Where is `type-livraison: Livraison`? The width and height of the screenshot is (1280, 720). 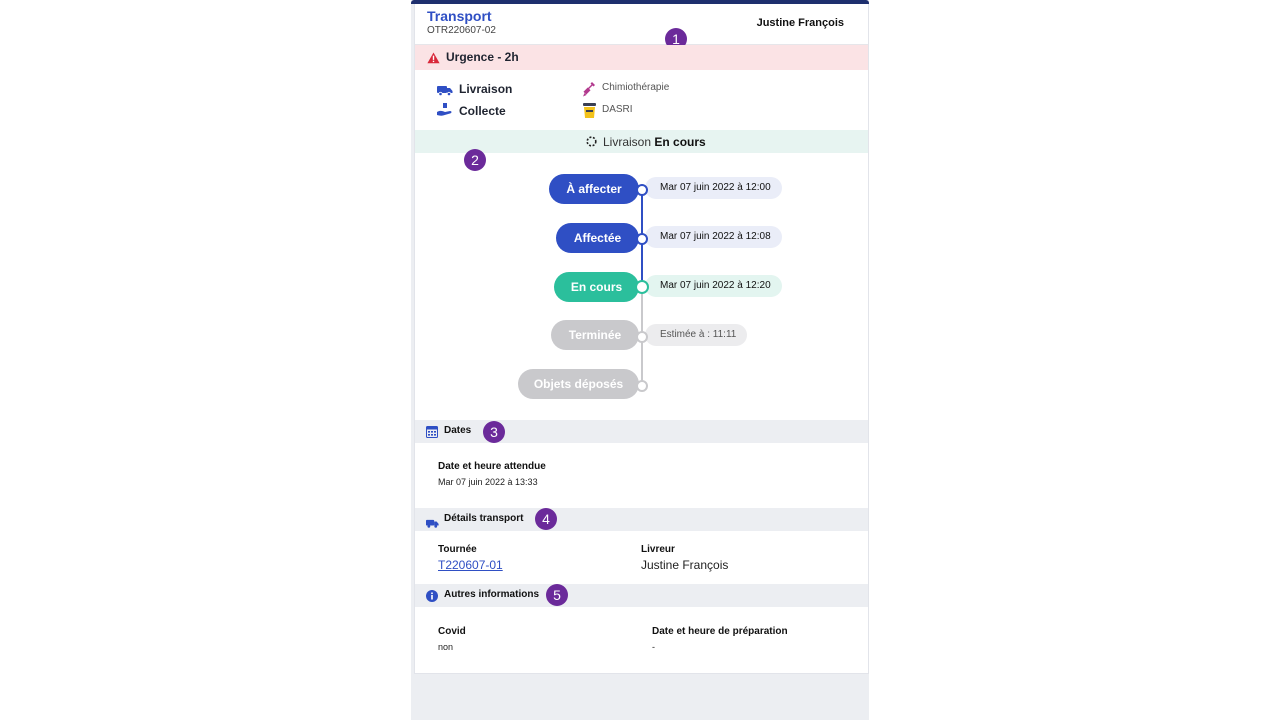 type-livraison: Livraison is located at coordinates (486, 89).